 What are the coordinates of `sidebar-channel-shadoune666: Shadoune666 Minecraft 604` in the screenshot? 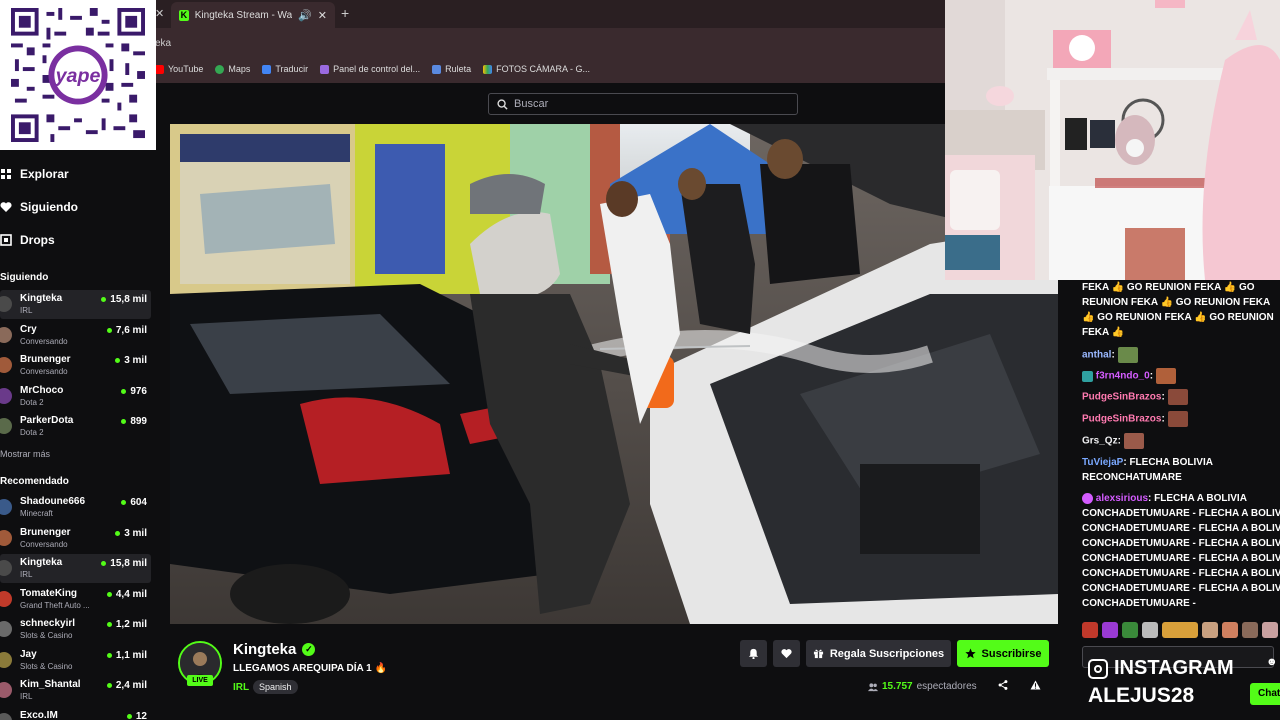 It's located at (75, 507).